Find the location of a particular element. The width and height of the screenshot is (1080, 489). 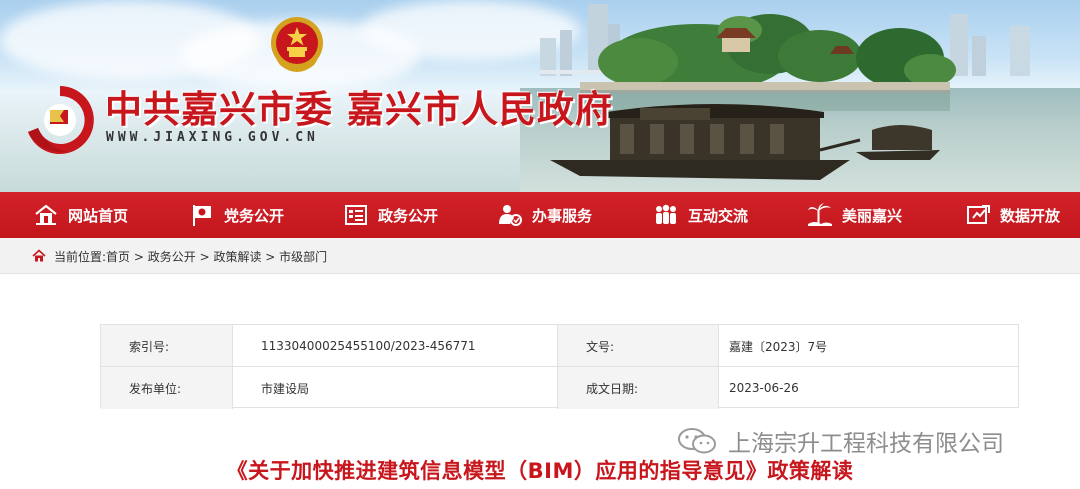

nav-item-label: 美丽嘉兴 is located at coordinates (872, 215).